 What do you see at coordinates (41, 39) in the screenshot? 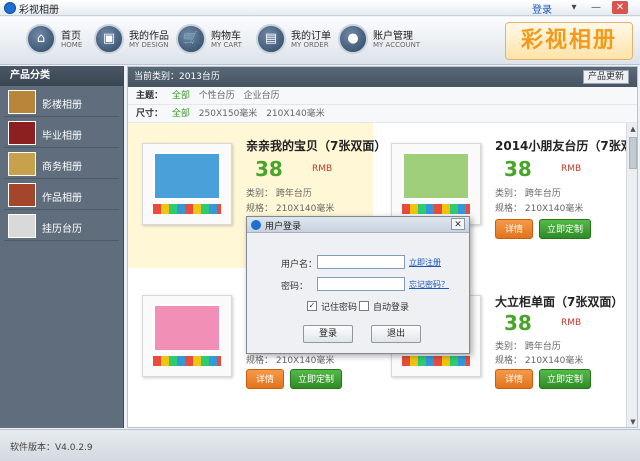
I see `home-icon: ⌂` at bounding box center [41, 39].